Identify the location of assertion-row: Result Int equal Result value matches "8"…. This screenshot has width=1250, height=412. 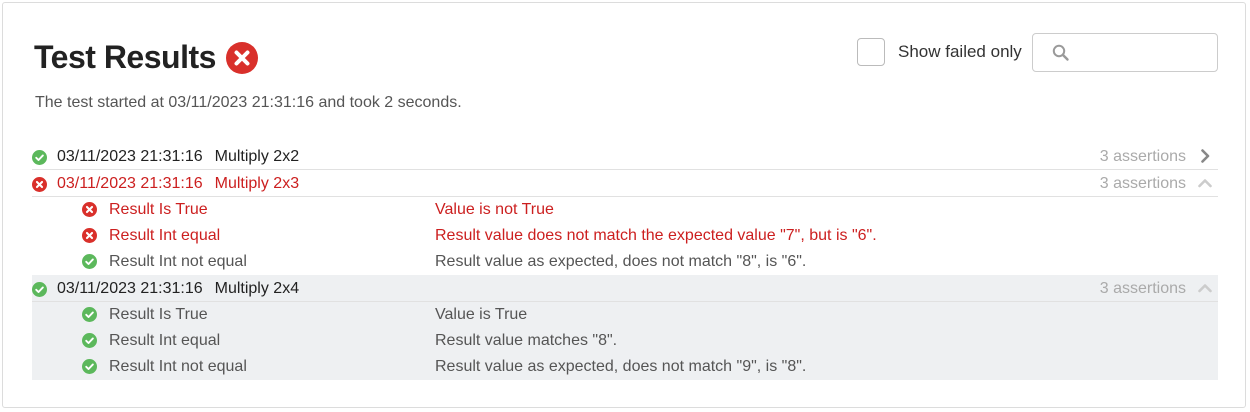
(625, 341).